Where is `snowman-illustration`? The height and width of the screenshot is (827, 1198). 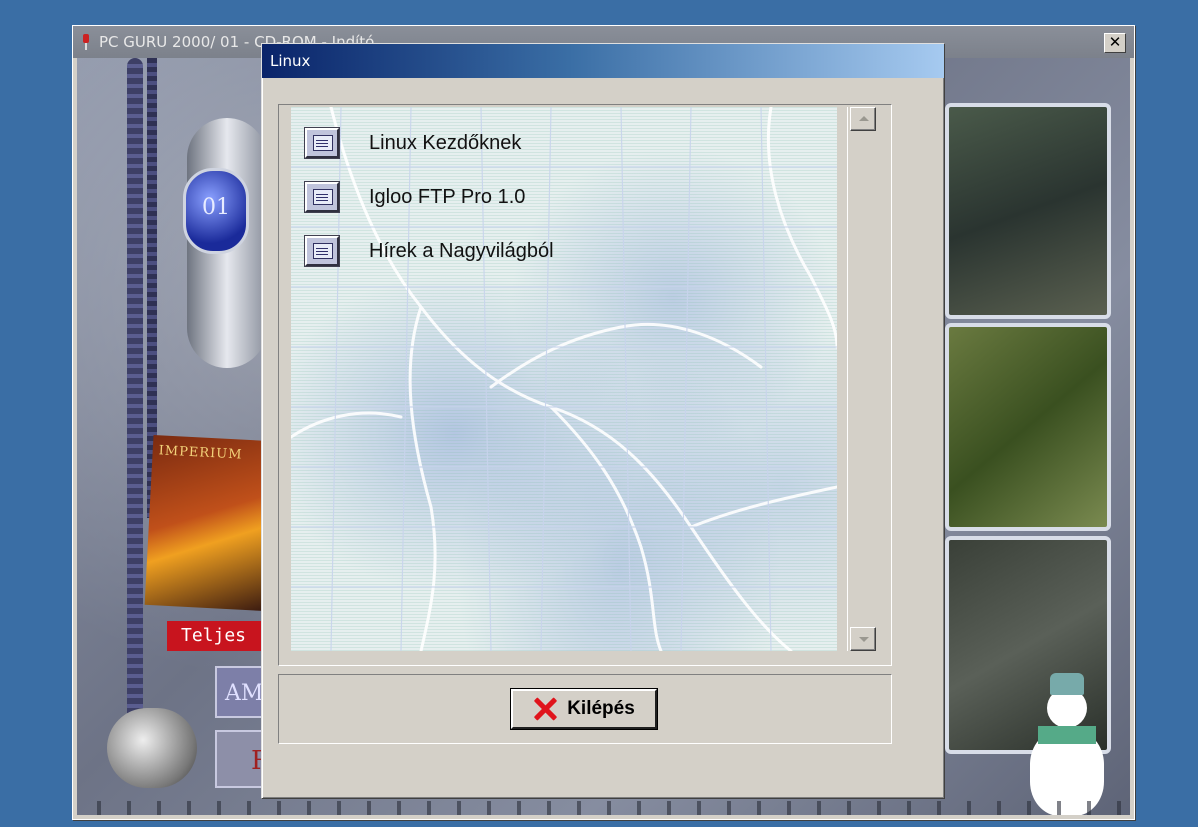
snowman-illustration is located at coordinates (1067, 741).